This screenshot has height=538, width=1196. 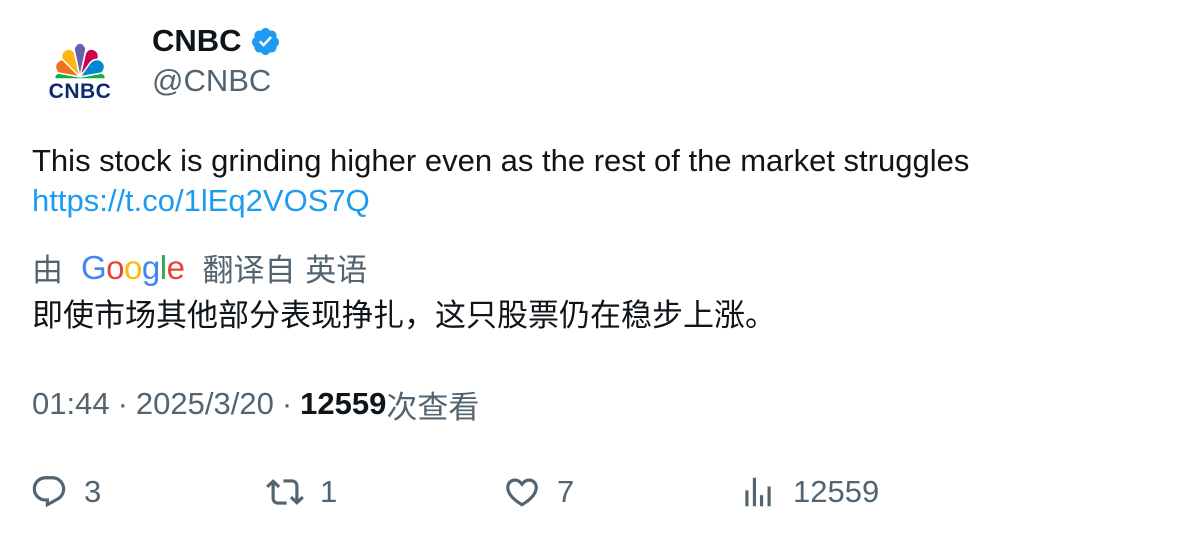 I want to click on retweet-icon, so click(x=285, y=492).